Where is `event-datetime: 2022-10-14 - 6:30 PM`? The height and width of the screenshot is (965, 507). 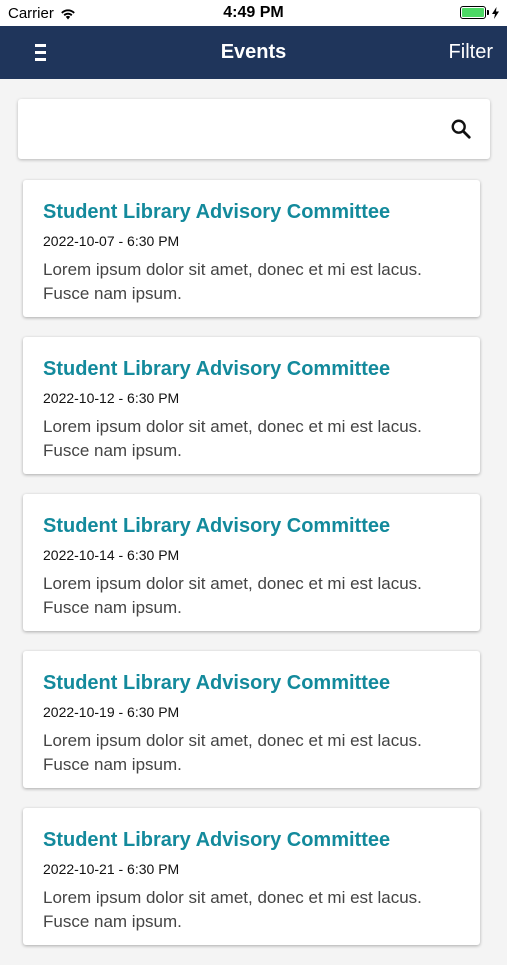 event-datetime: 2022-10-14 - 6:30 PM is located at coordinates (111, 555).